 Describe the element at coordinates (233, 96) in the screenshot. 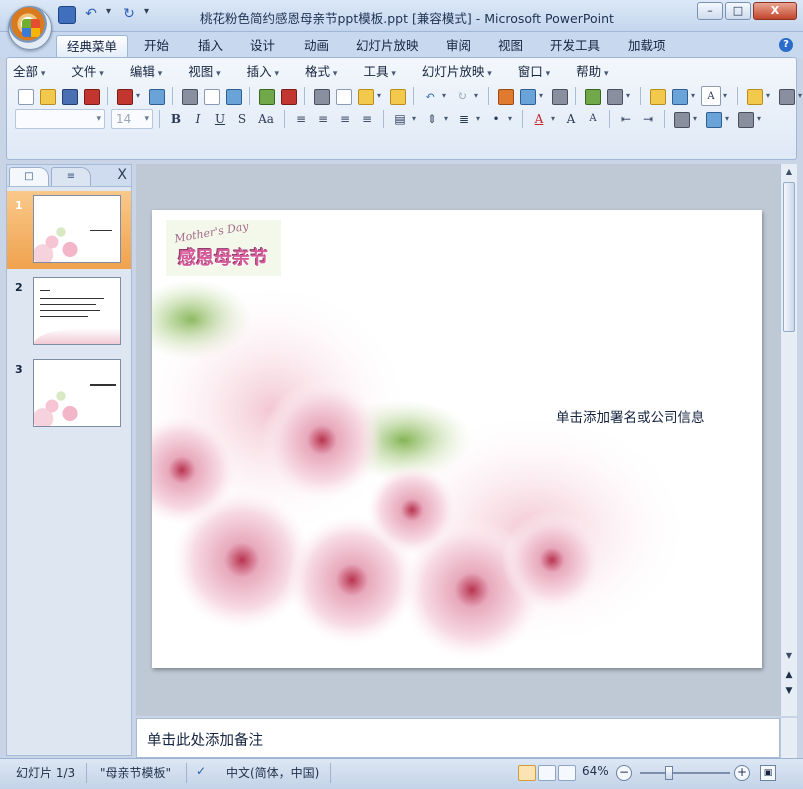

I see `research-icon` at that location.